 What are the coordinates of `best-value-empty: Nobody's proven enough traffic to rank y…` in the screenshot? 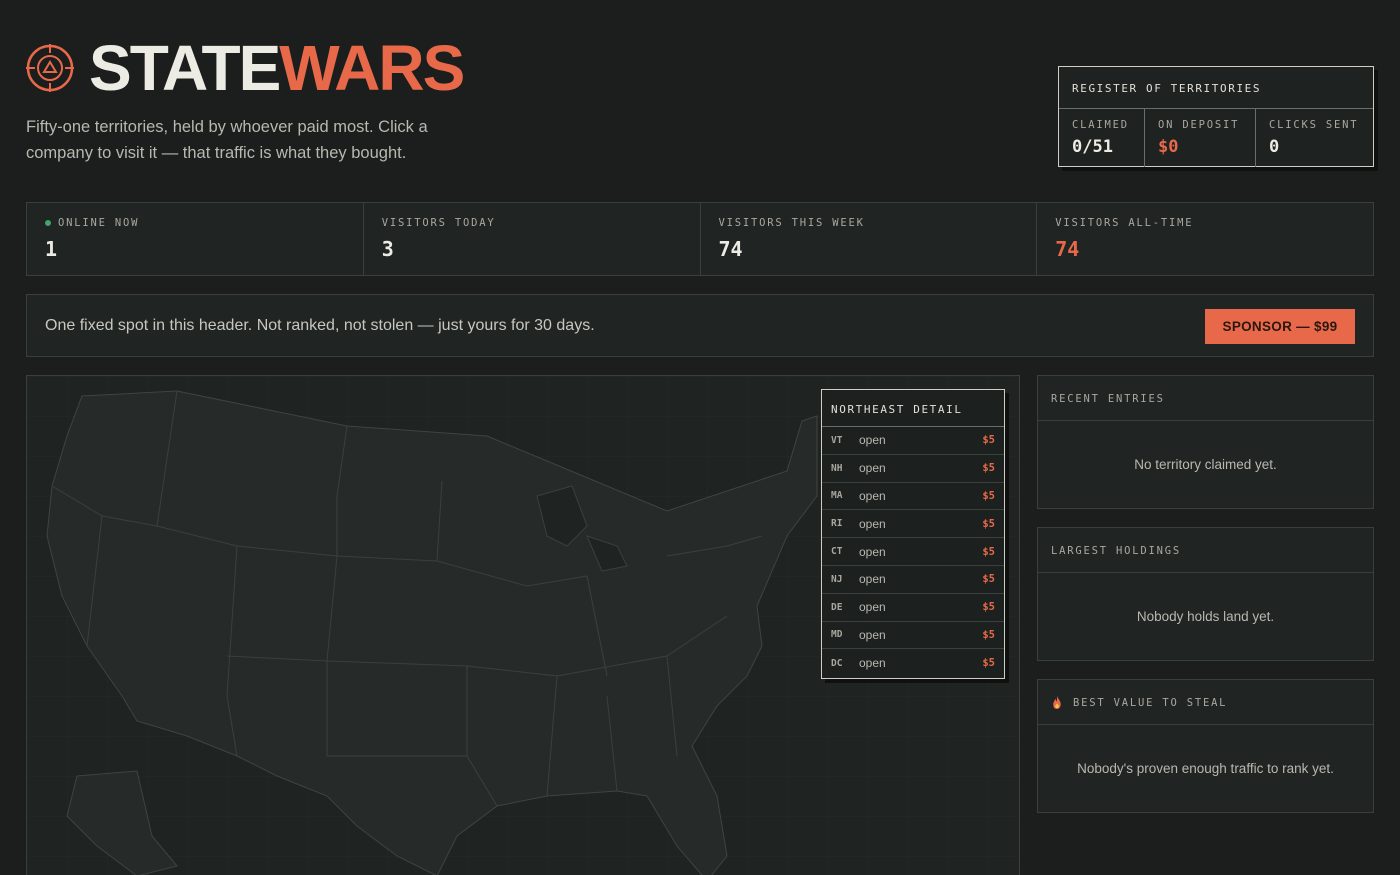 It's located at (1205, 768).